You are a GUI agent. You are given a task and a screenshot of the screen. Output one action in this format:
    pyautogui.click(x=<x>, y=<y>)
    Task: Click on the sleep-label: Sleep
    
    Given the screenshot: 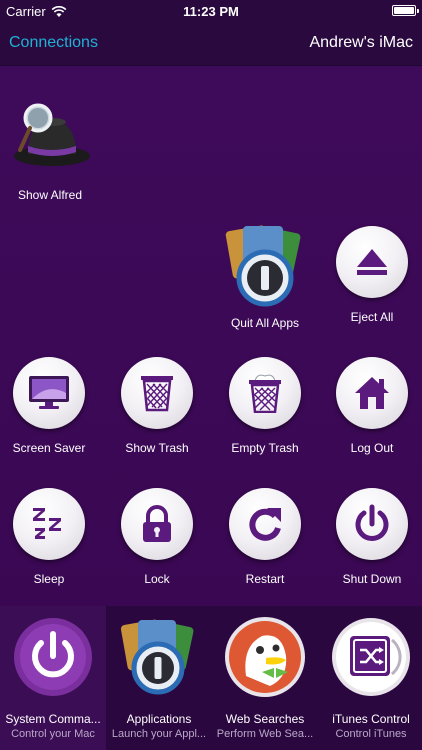 What is the action you would take?
    pyautogui.click(x=49, y=579)
    